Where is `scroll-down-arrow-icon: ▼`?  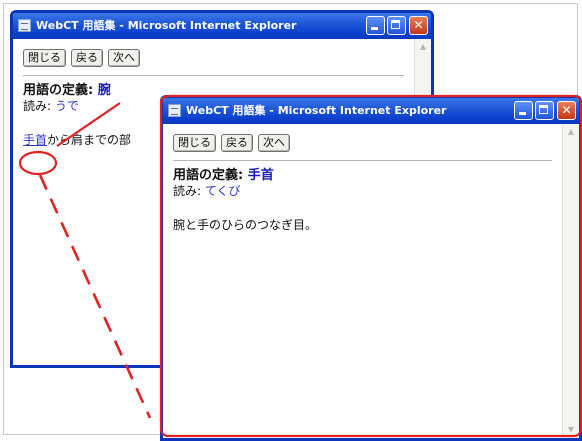 scroll-down-arrow-icon: ▼ is located at coordinates (571, 430).